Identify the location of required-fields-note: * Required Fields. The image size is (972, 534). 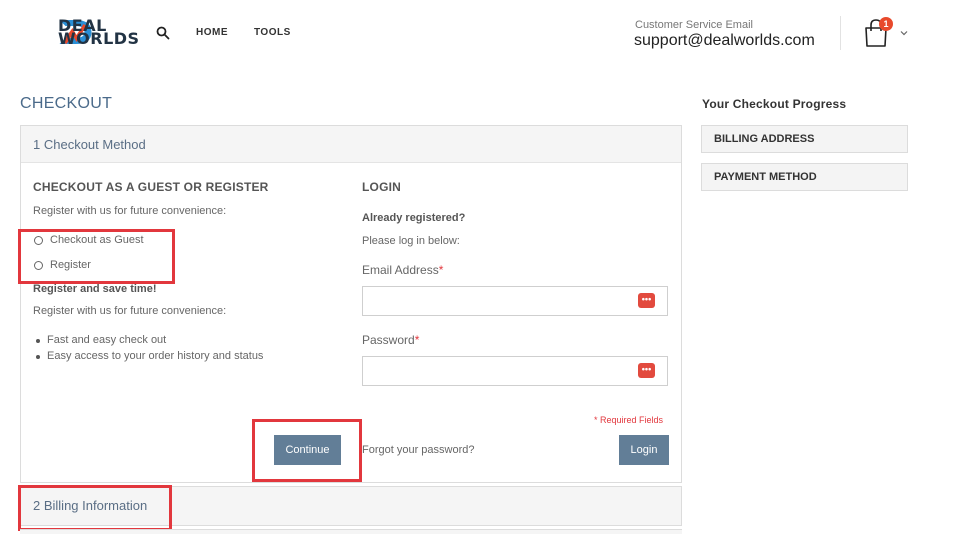
(629, 420).